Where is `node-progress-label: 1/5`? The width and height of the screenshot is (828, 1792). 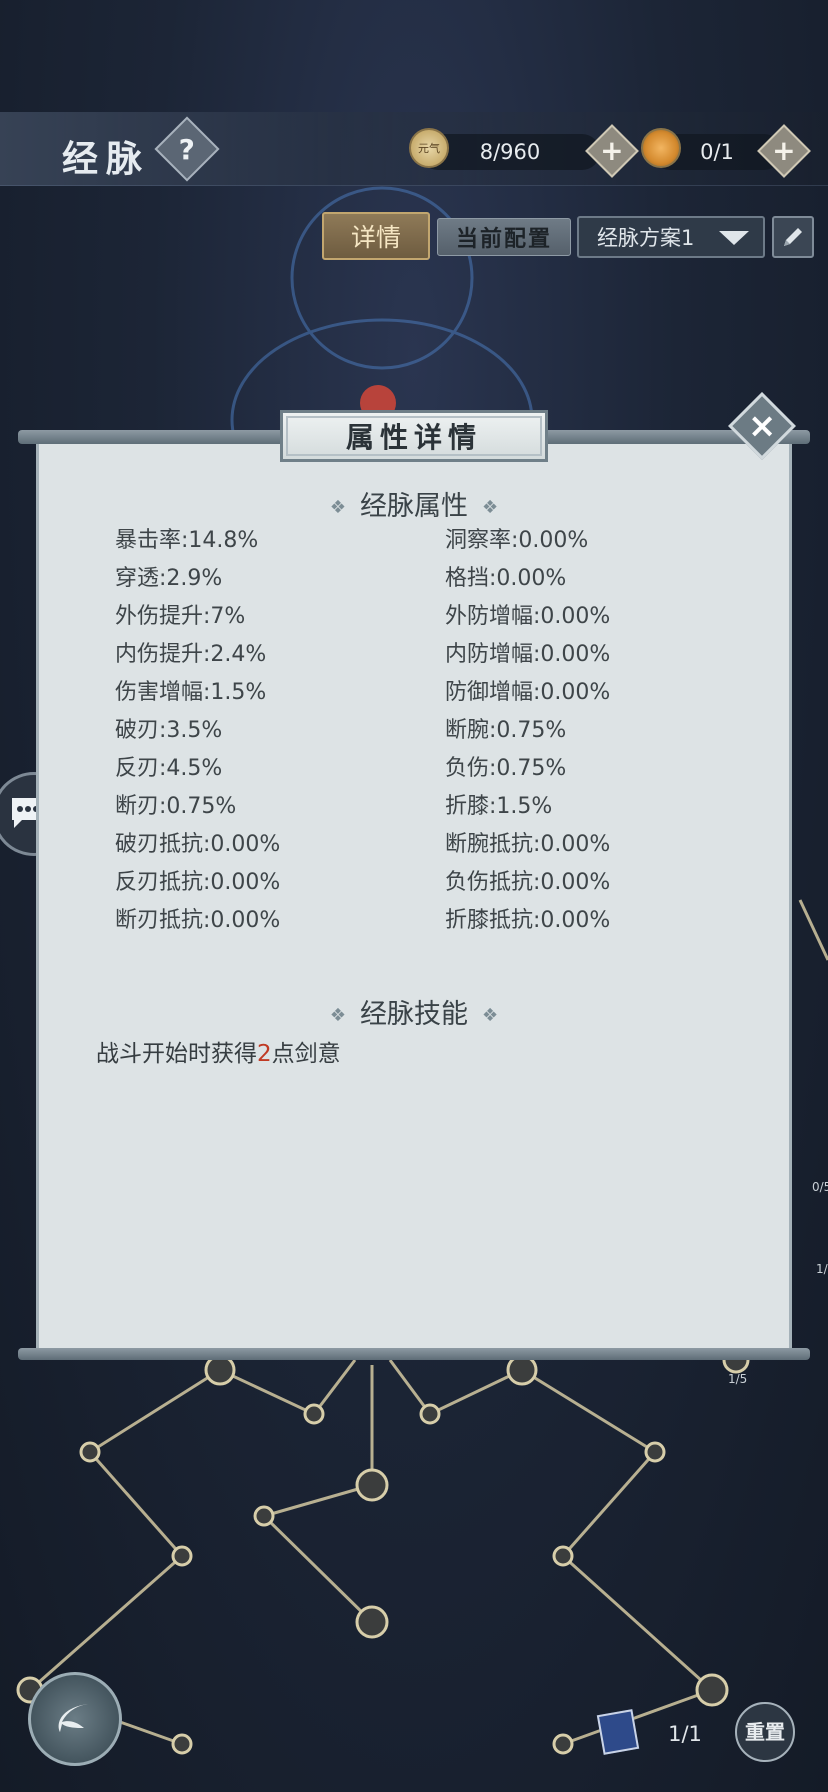 node-progress-label: 1/5 is located at coordinates (738, 1379).